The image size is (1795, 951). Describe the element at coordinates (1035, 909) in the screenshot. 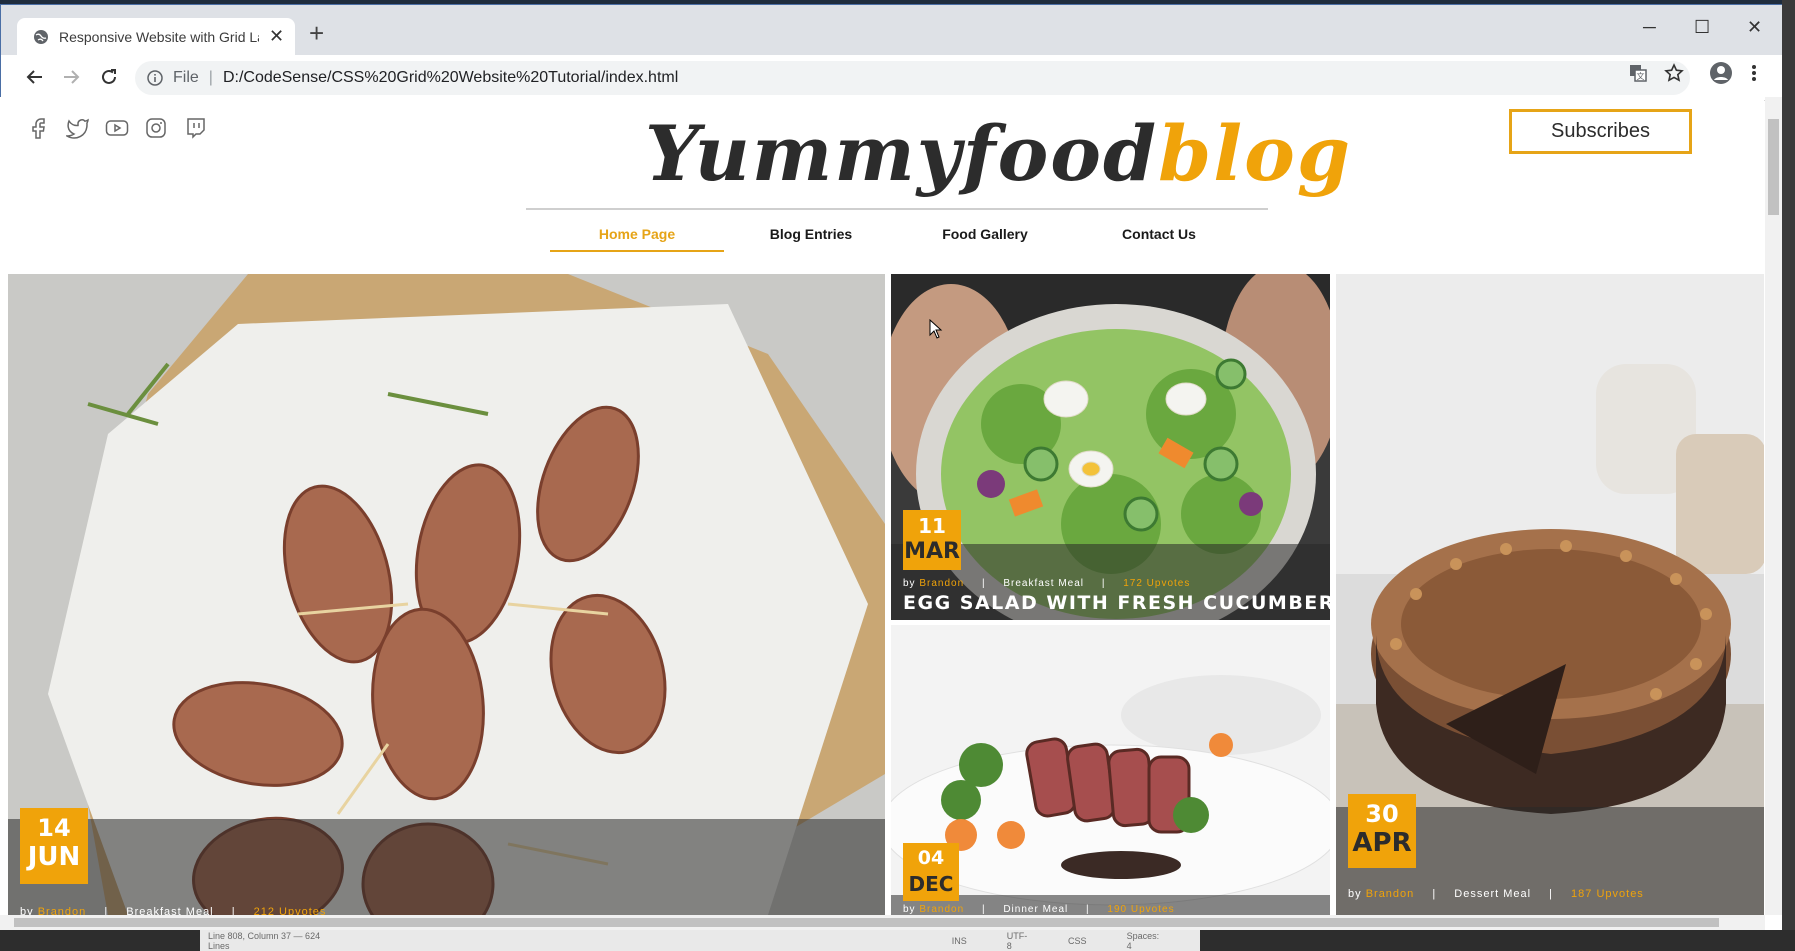

I see `meta-category: Dinner Meal` at that location.